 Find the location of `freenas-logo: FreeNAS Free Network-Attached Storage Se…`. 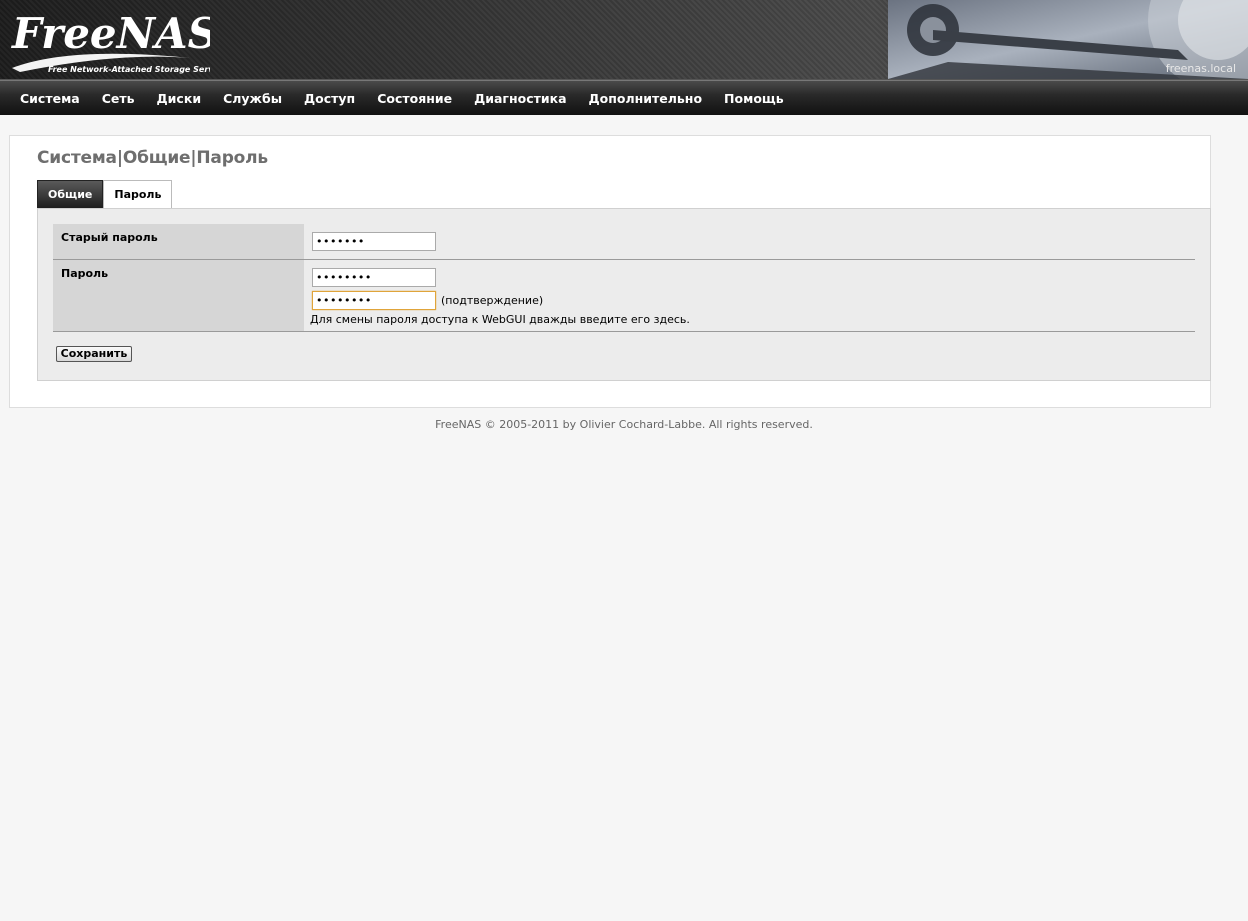

freenas-logo: FreeNAS Free Network-Attached Storage Se… is located at coordinates (110, 41).